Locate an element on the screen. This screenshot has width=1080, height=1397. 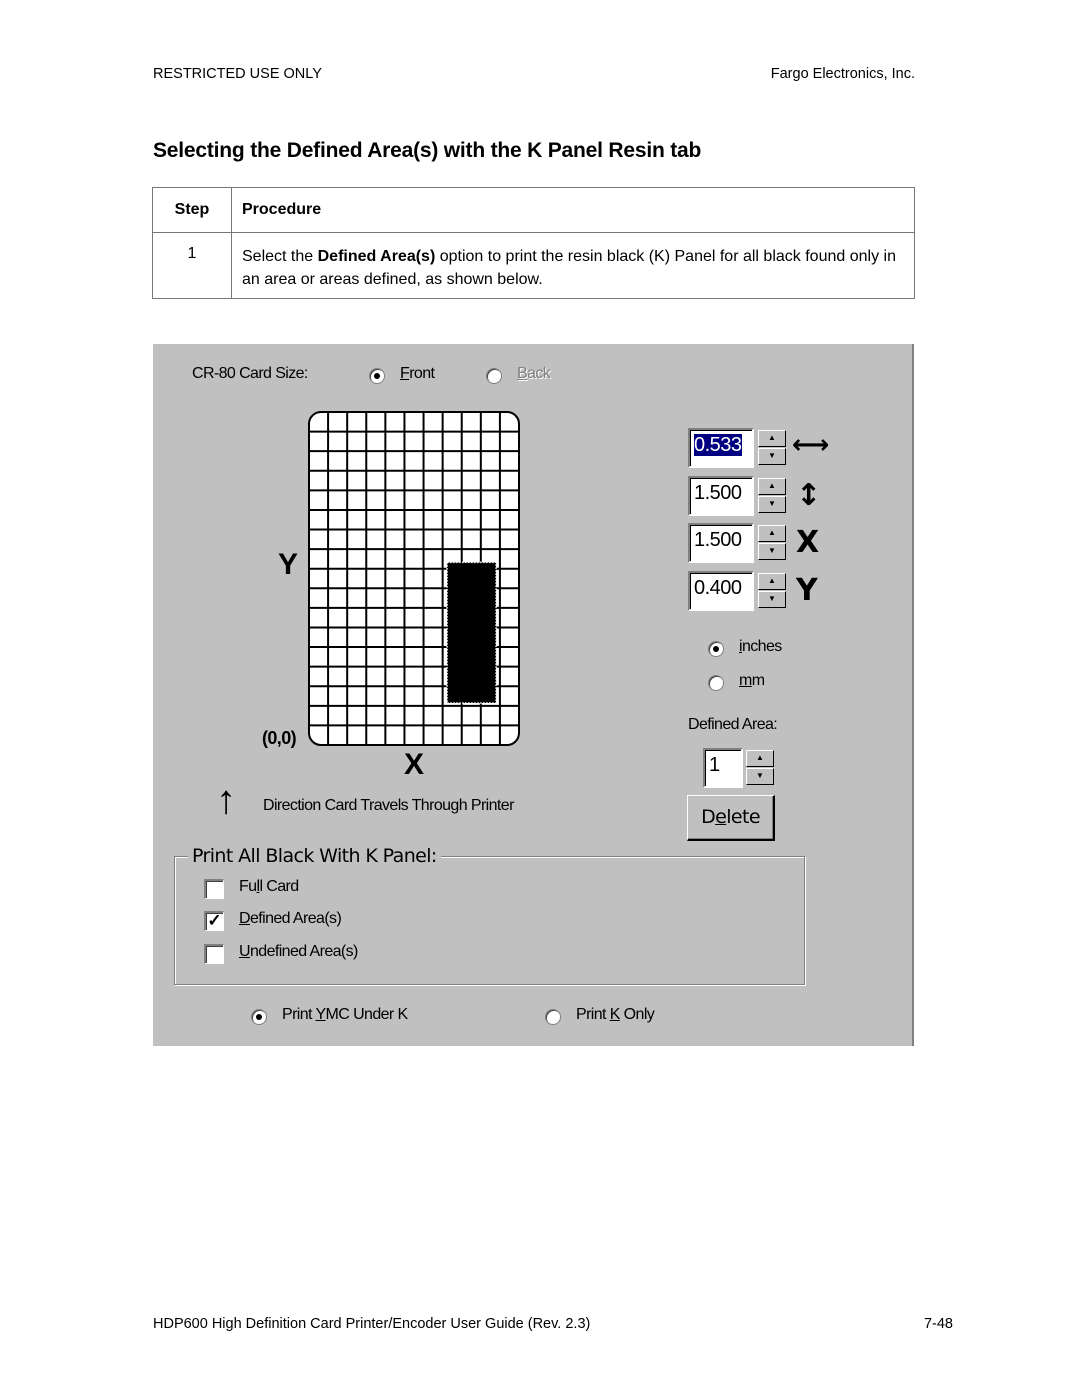
step-number: 1 is located at coordinates (192, 265).